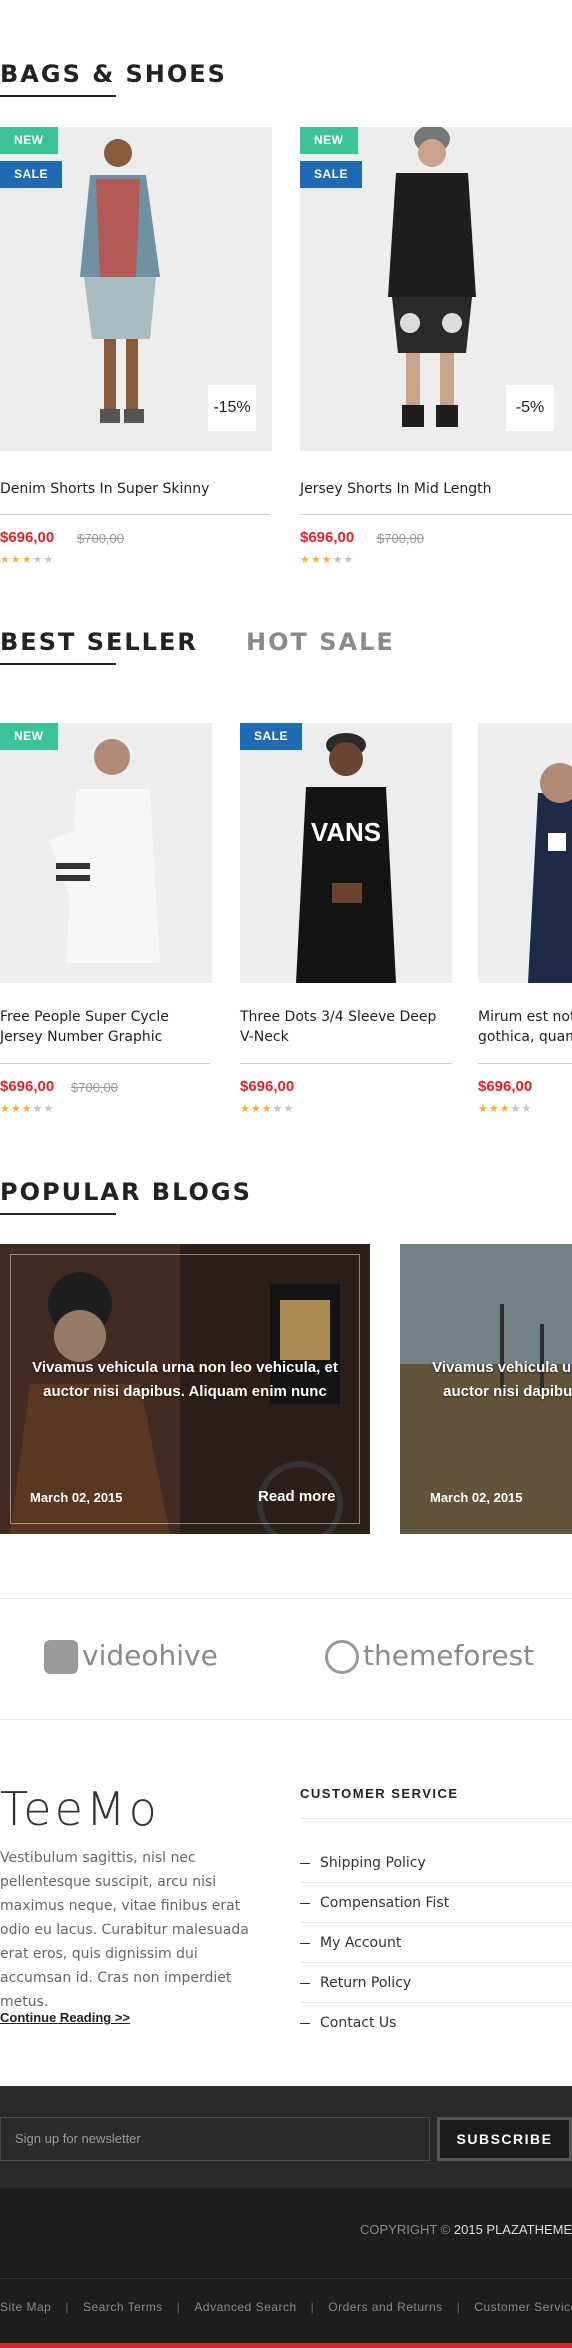 The image size is (572, 2348). I want to click on cs-link-shipping: Shipping Policy, so click(436, 1863).